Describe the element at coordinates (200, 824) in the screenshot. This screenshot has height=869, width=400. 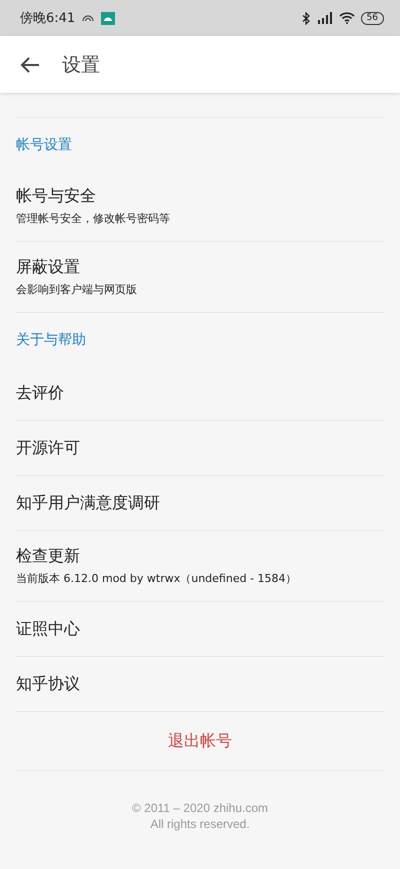
I see `copyright-text: All rights reserved.` at that location.